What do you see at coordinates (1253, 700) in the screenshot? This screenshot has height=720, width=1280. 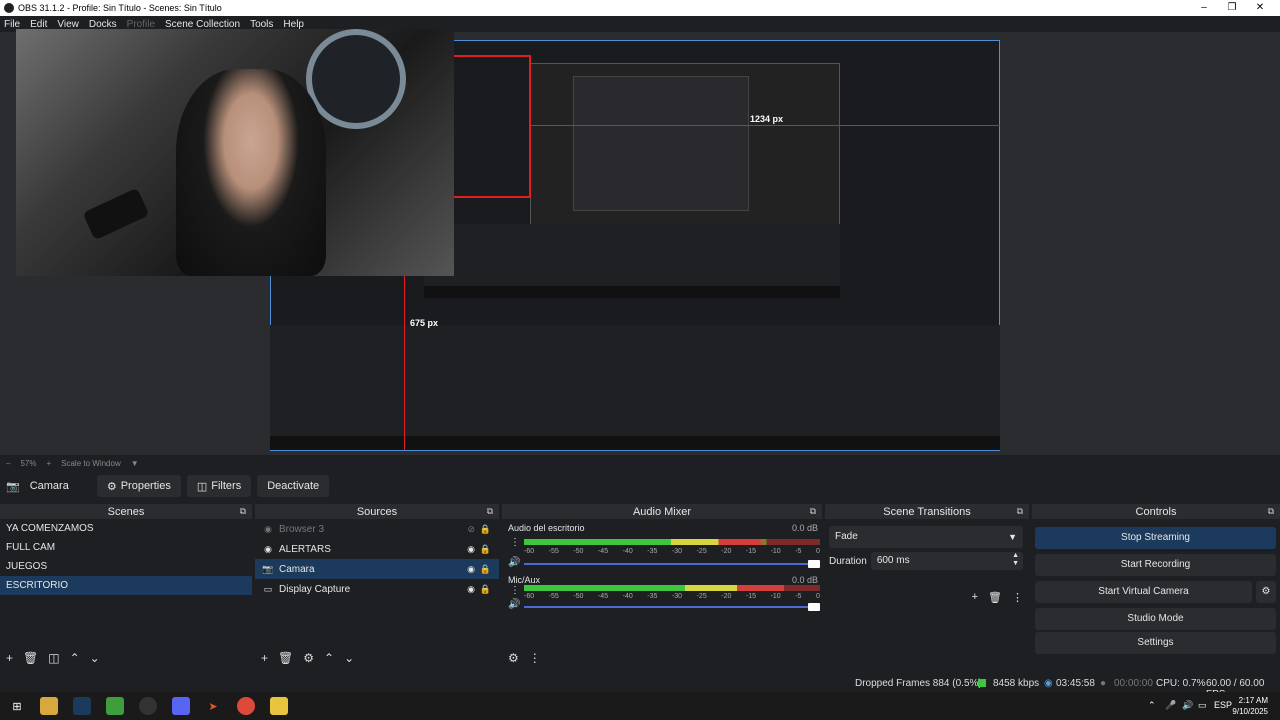 I see `clock-time: 2:17 AM` at bounding box center [1253, 700].